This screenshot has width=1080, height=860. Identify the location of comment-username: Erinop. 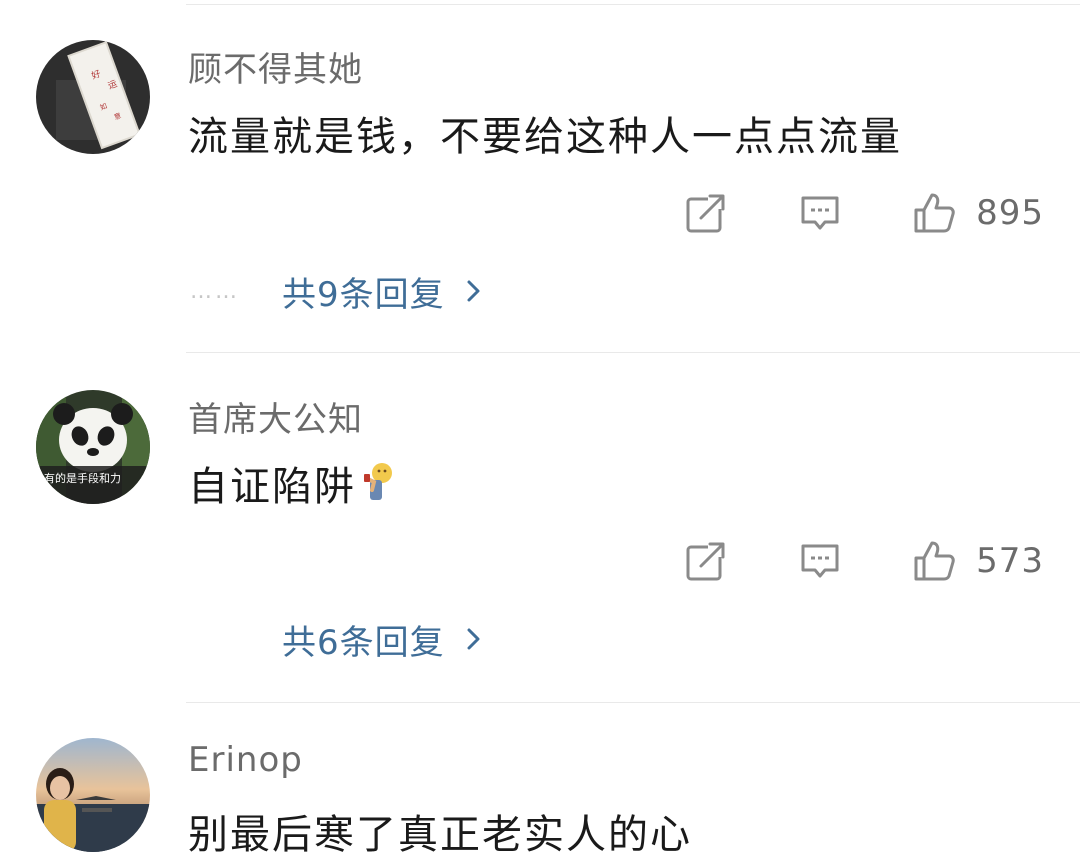
(245, 760).